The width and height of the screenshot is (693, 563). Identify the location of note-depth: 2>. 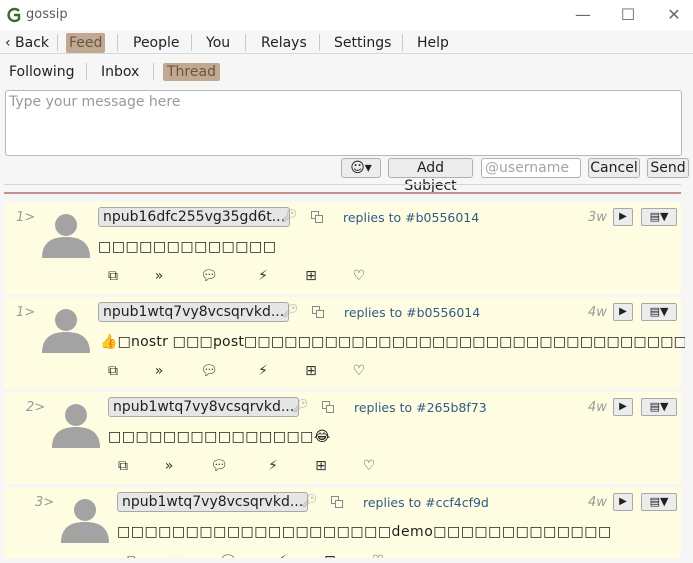
(36, 407).